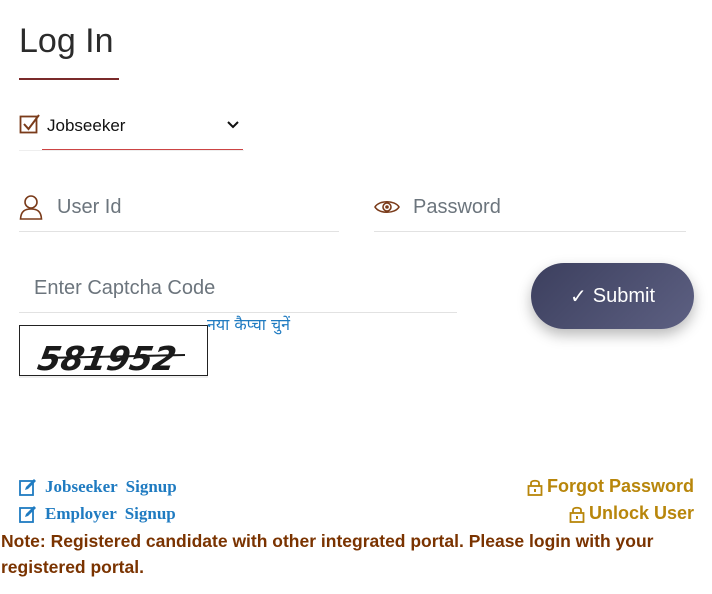 The height and width of the screenshot is (594, 712). I want to click on unlock-icon, so click(577, 514).